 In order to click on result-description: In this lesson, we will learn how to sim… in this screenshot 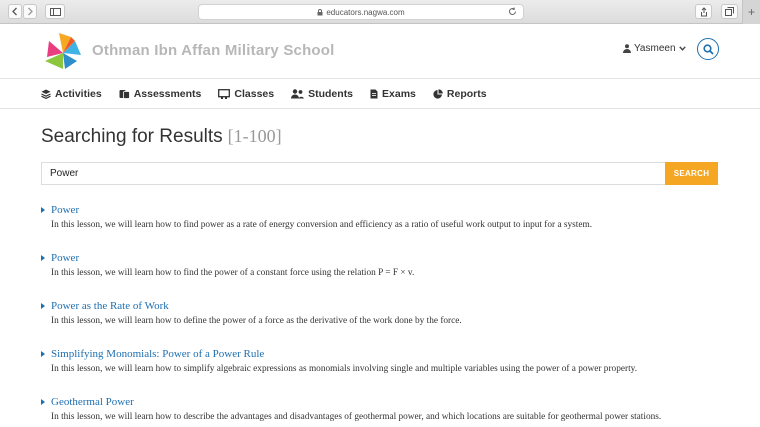, I will do `click(344, 369)`.